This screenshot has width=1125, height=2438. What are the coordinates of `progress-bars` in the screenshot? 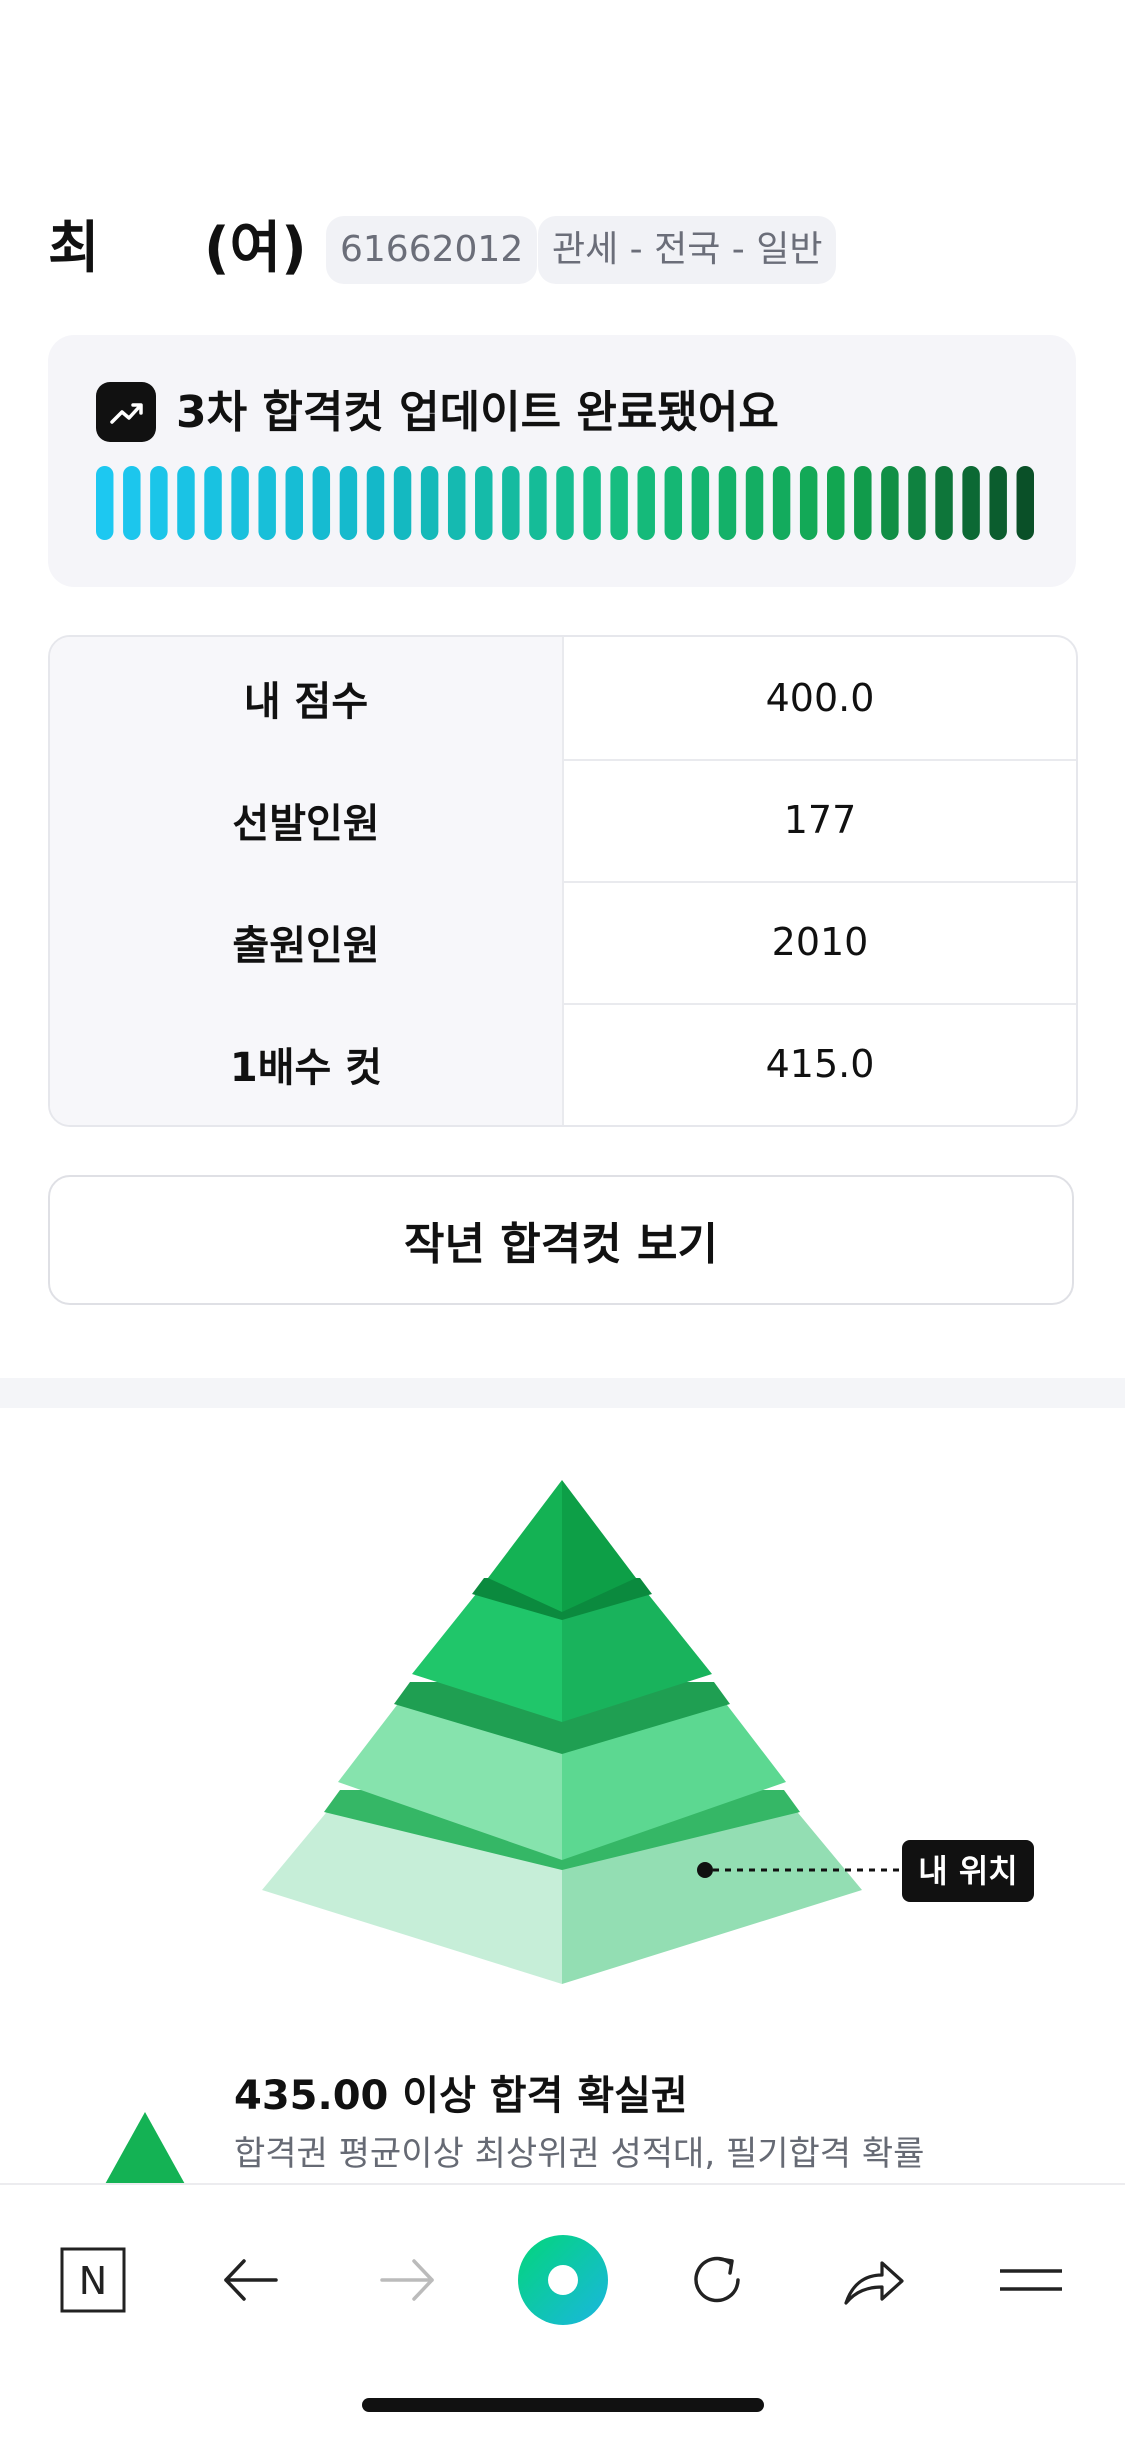 It's located at (565, 503).